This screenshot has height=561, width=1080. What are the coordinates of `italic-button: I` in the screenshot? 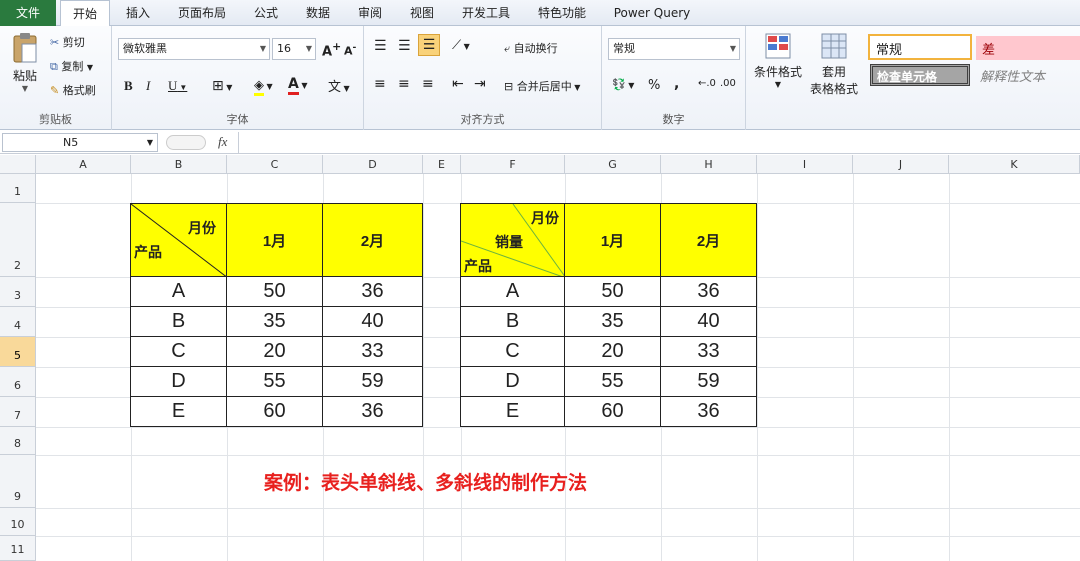 It's located at (148, 86).